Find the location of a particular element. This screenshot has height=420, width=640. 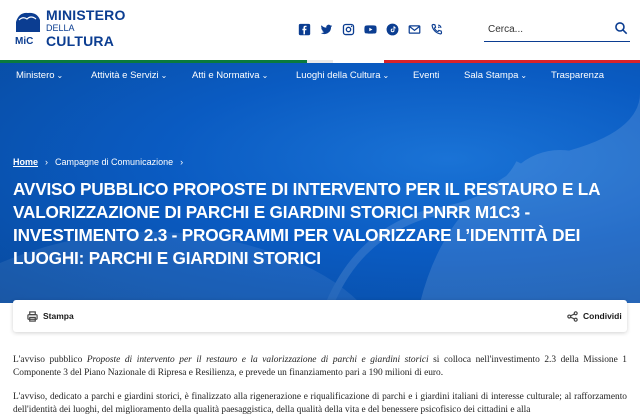

nav-item-trasparenza: Trasparenza is located at coordinates (577, 75).